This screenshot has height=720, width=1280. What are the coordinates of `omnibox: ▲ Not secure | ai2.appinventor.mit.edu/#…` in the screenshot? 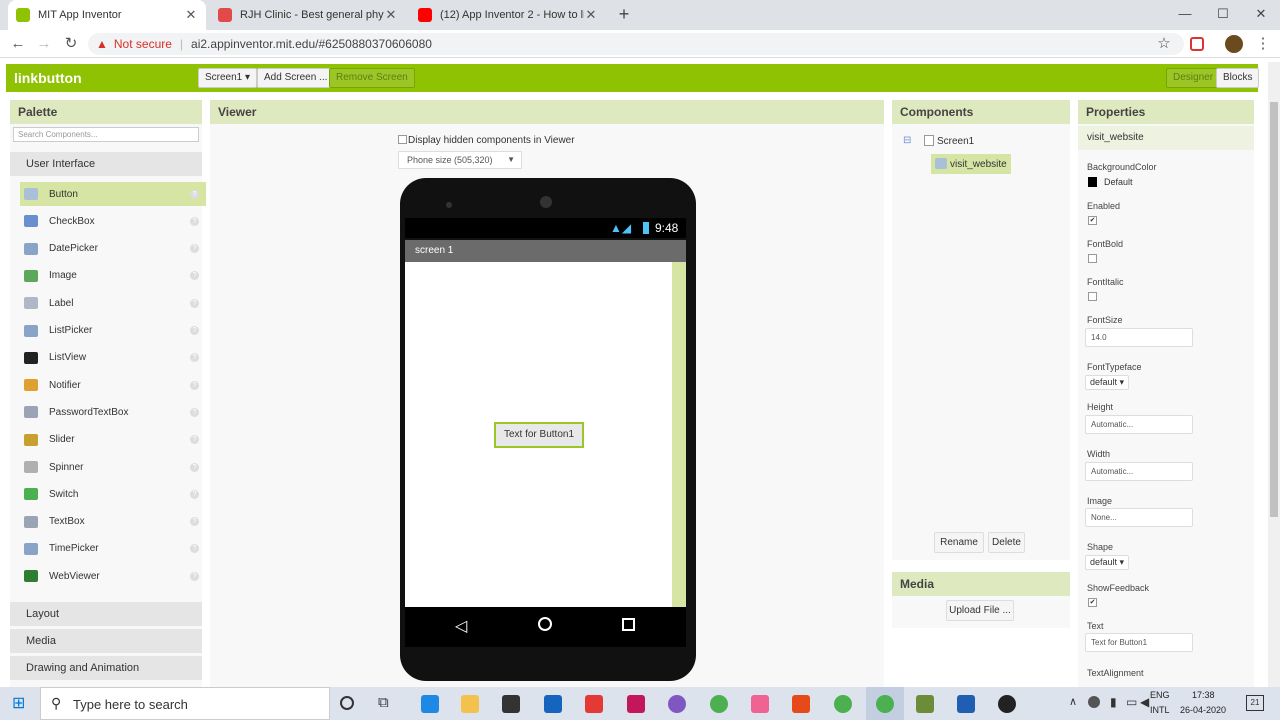 It's located at (636, 44).